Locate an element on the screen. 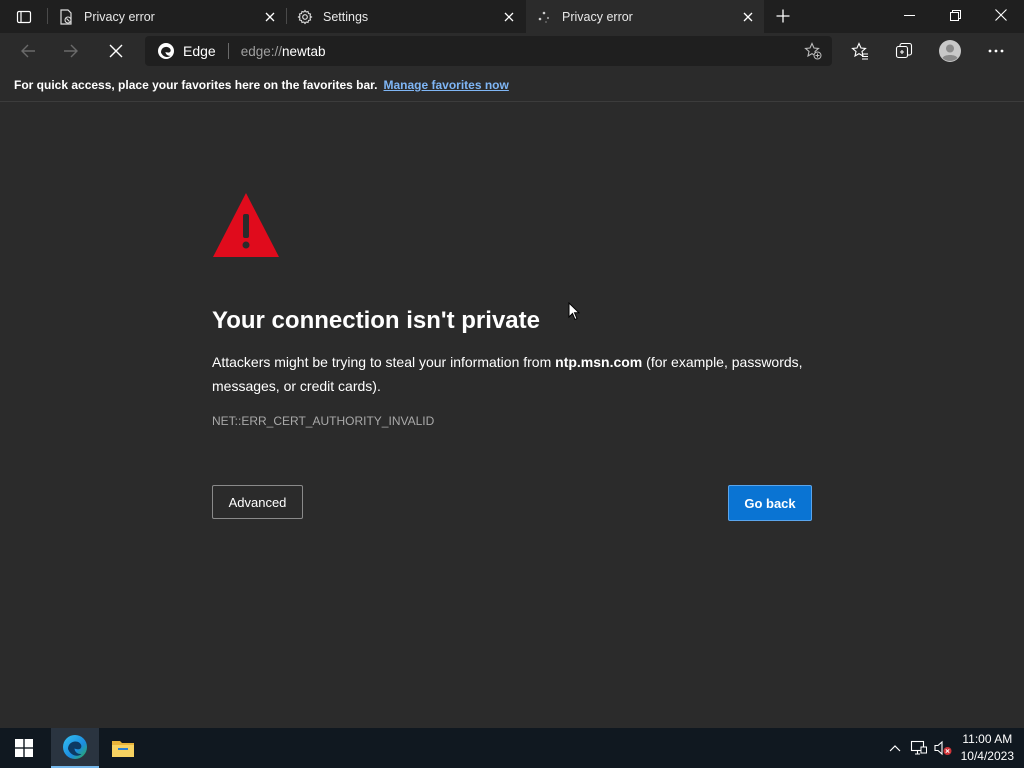  tab-privacy-error-1: Privacy error is located at coordinates (167, 16).